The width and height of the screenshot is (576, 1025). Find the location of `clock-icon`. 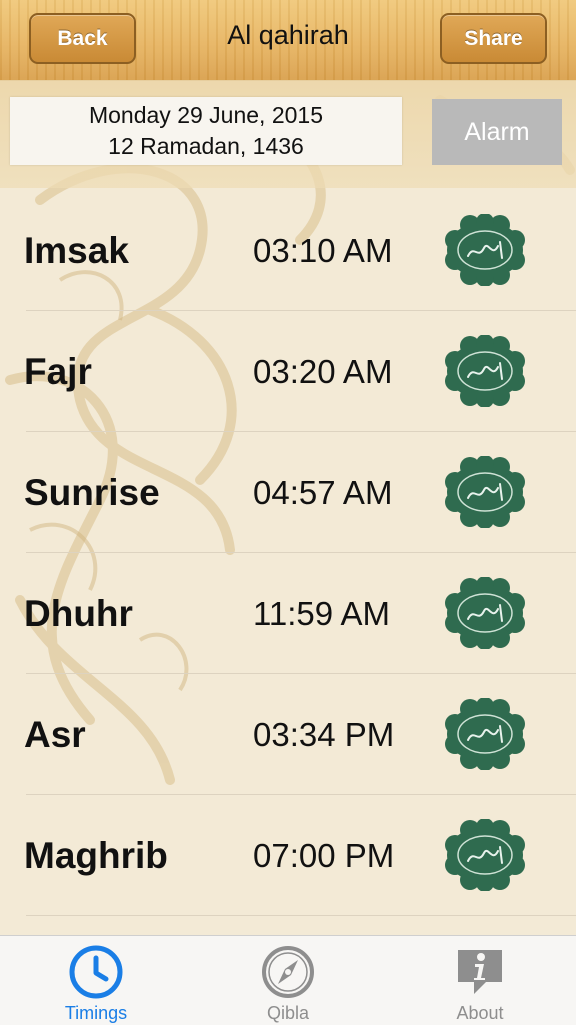

clock-icon is located at coordinates (96, 972).